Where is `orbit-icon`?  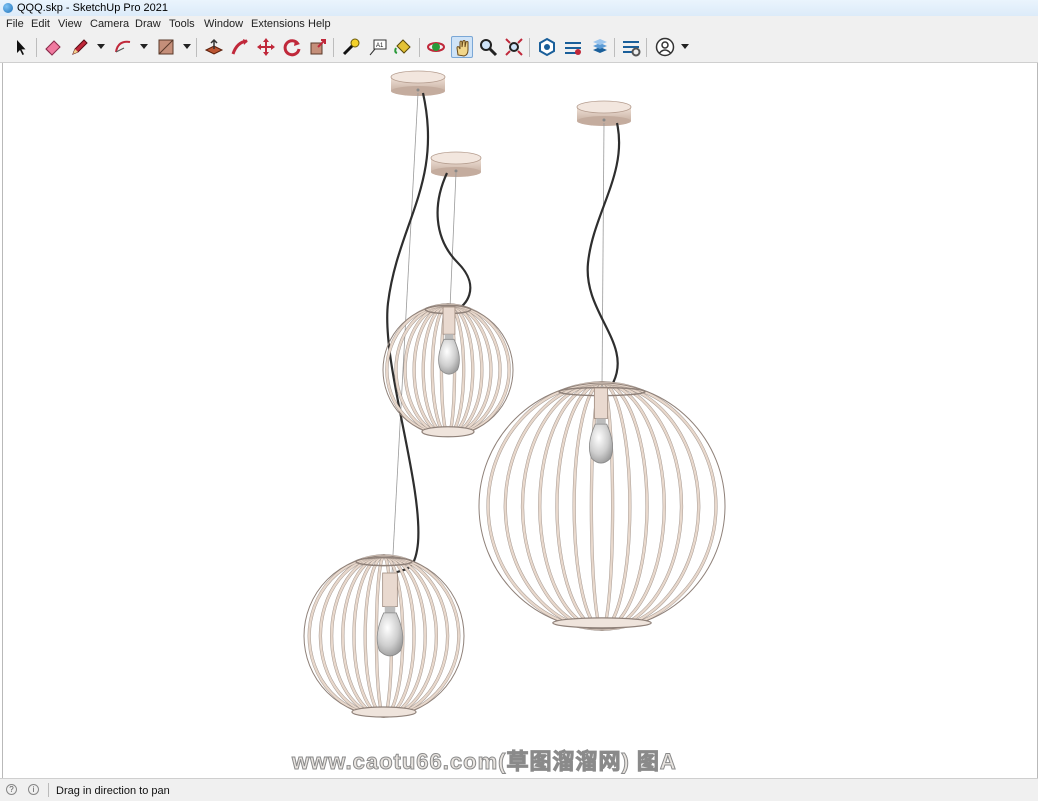
orbit-icon is located at coordinates (436, 47).